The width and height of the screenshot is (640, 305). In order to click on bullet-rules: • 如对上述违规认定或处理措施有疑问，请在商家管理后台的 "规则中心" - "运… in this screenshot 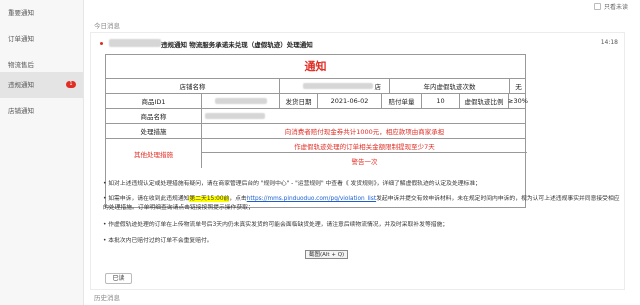, I will do `click(292, 184)`.